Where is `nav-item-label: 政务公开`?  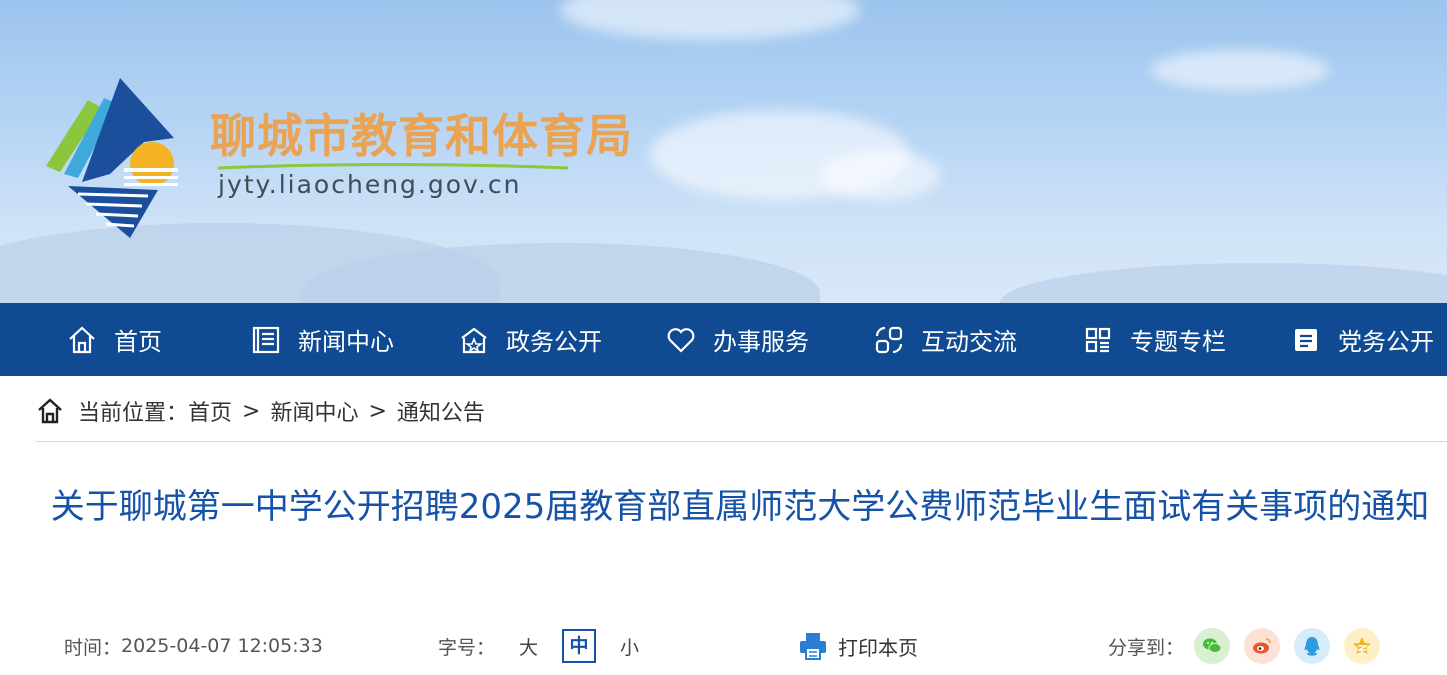
nav-item-label: 政务公开 is located at coordinates (554, 342).